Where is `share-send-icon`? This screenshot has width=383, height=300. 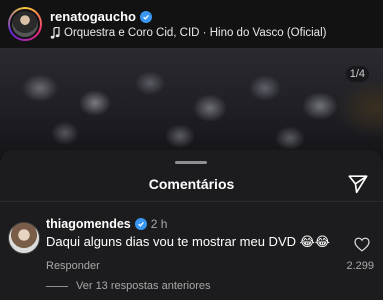 share-send-icon is located at coordinates (358, 184).